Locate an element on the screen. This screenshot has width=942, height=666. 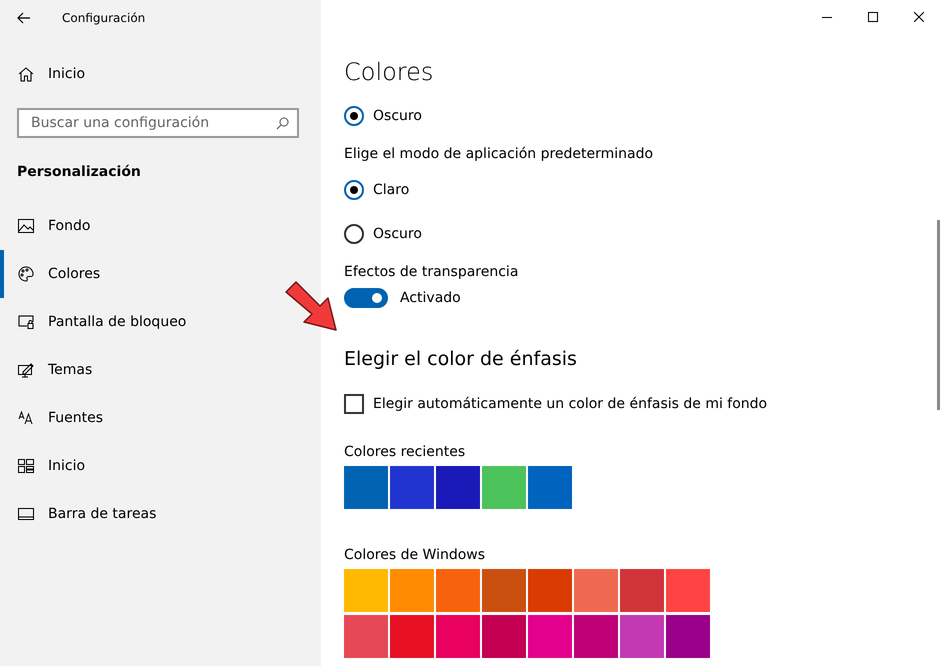
toggle-switch is located at coordinates (366, 298).